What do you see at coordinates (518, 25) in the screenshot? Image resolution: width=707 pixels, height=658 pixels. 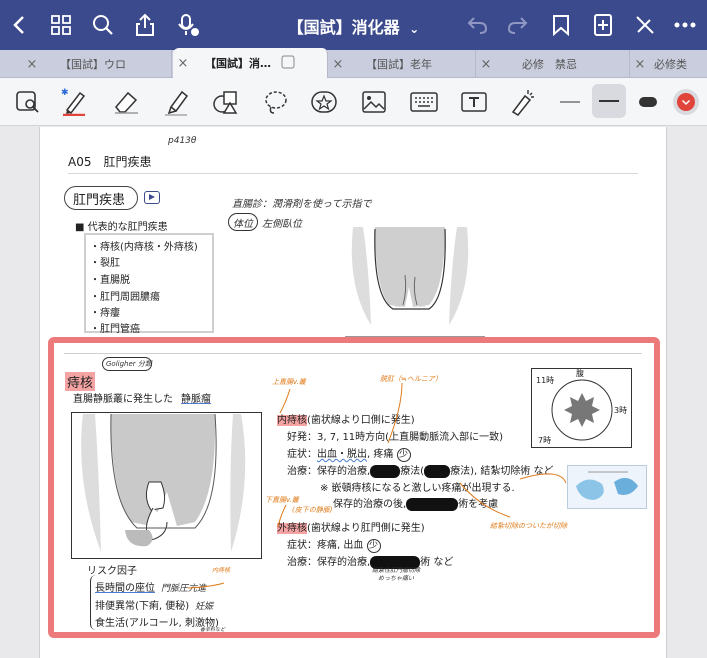 I see `redo-icon` at bounding box center [518, 25].